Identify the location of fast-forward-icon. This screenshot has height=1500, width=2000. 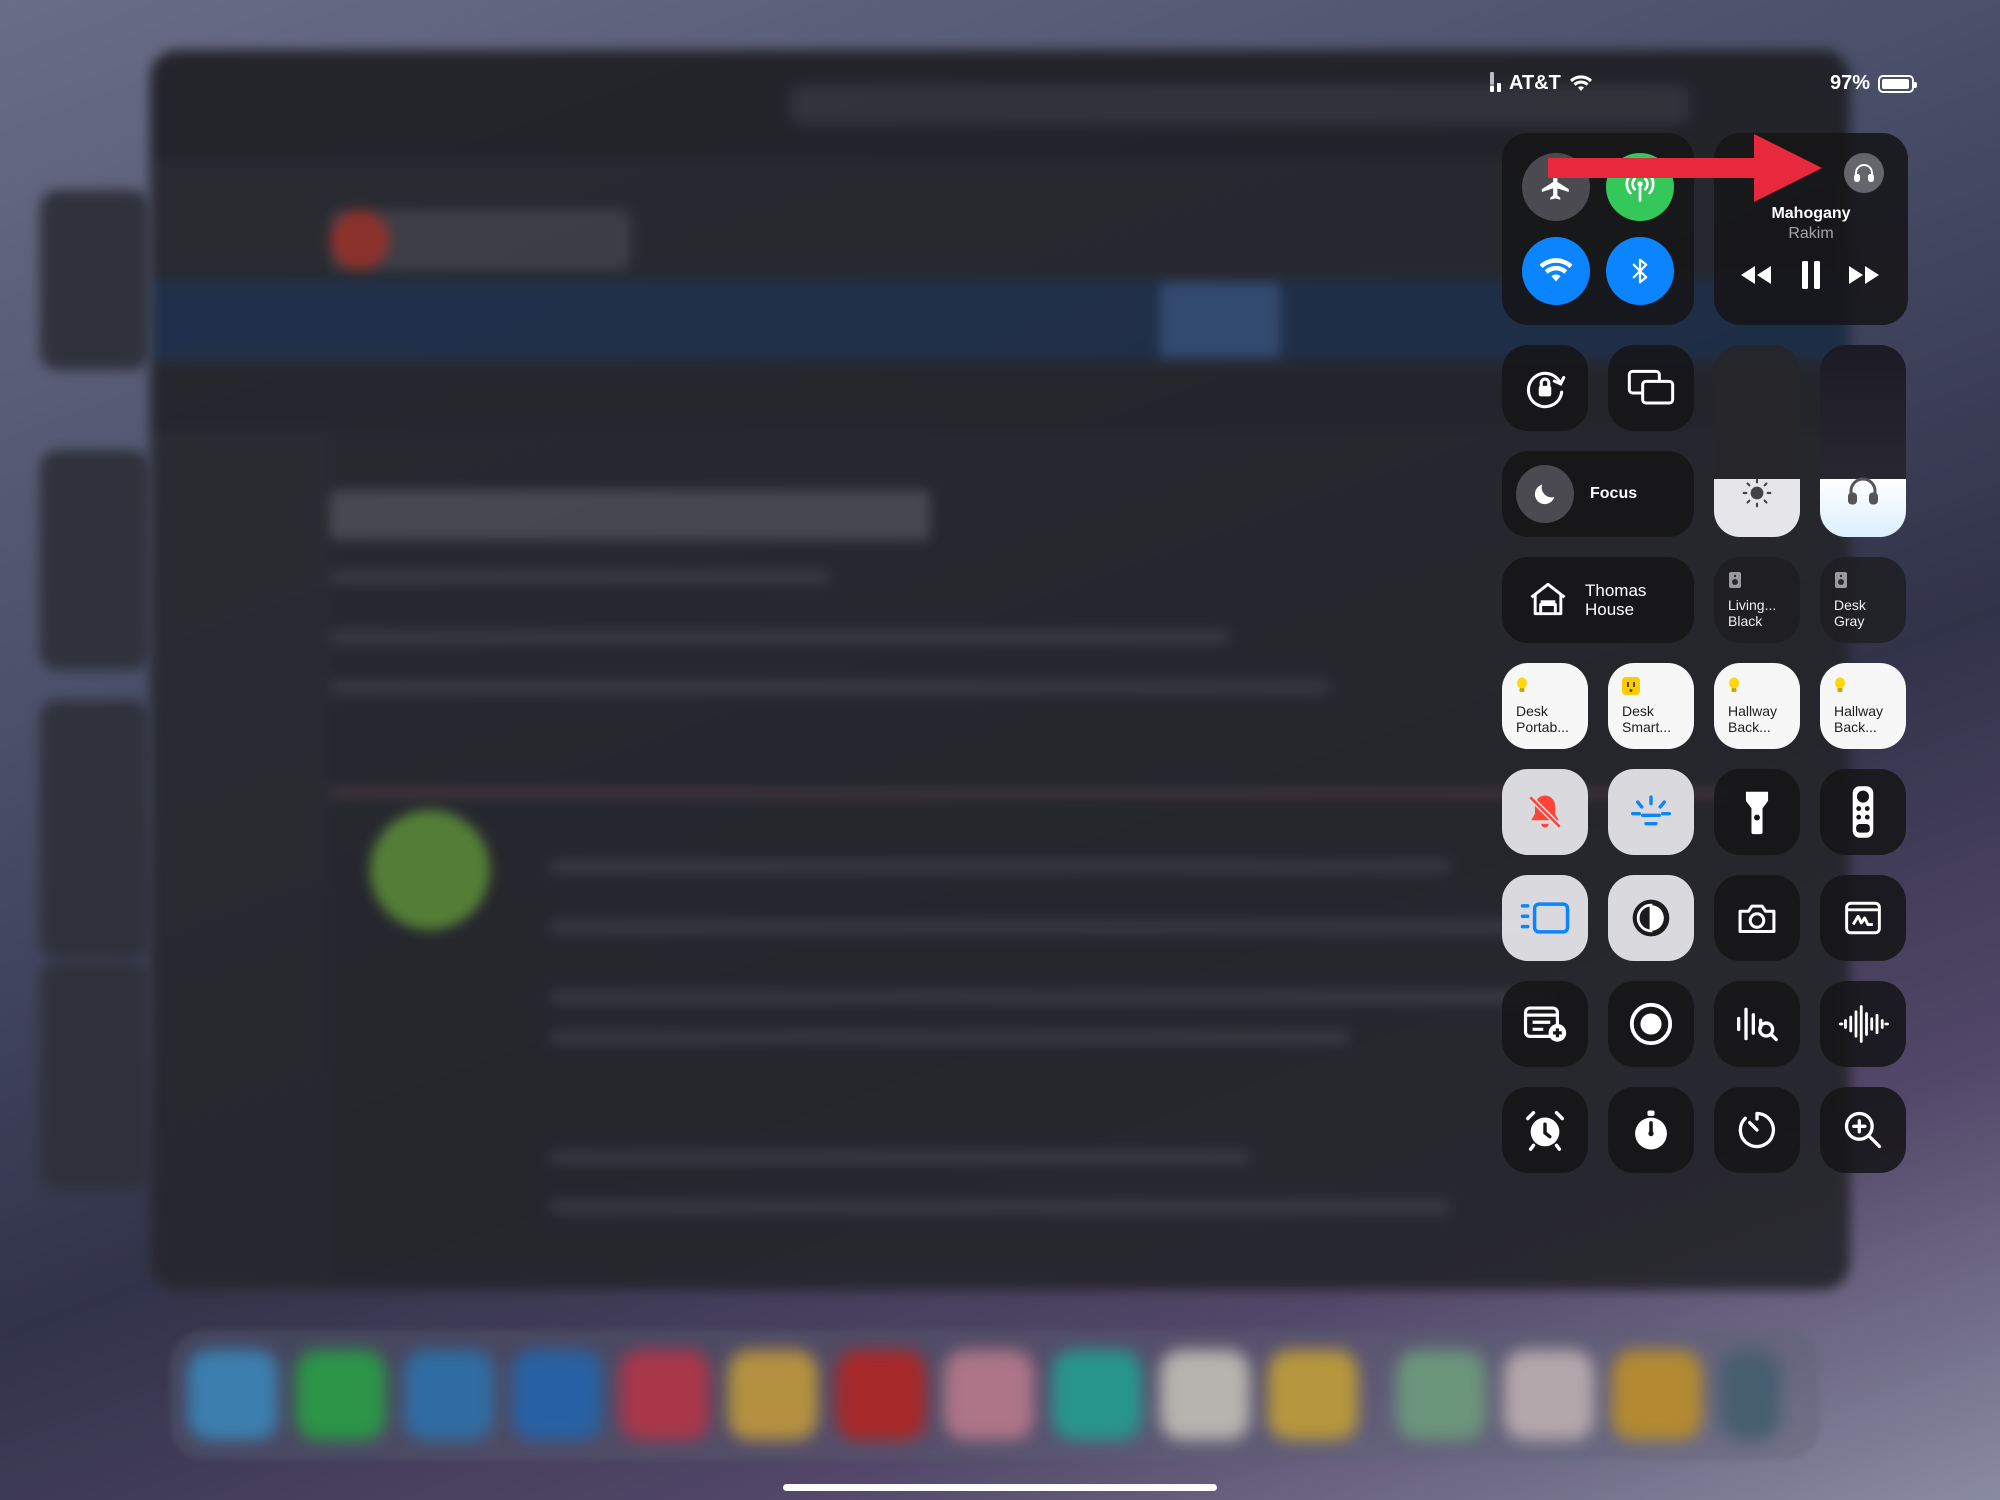
(1864, 275).